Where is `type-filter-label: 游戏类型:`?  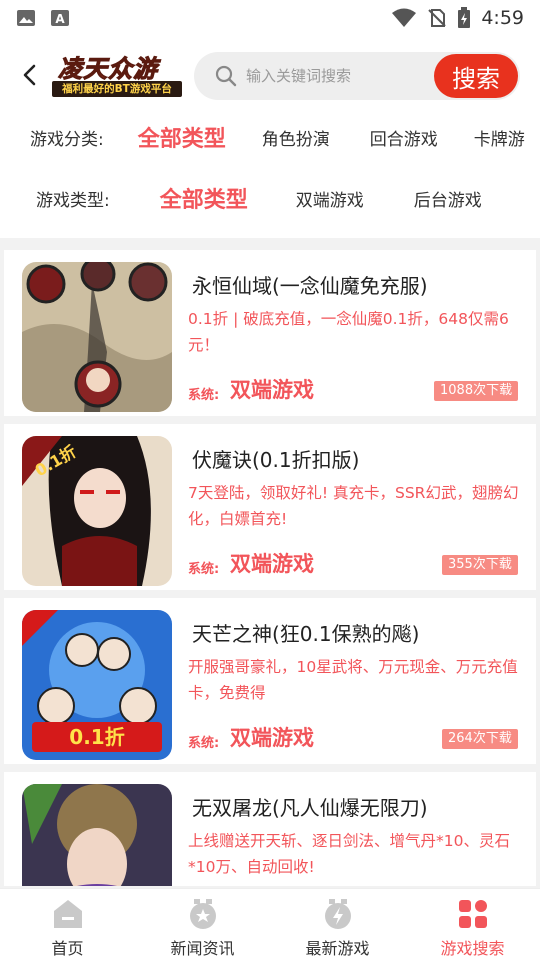
type-filter-label: 游戏类型: is located at coordinates (73, 200).